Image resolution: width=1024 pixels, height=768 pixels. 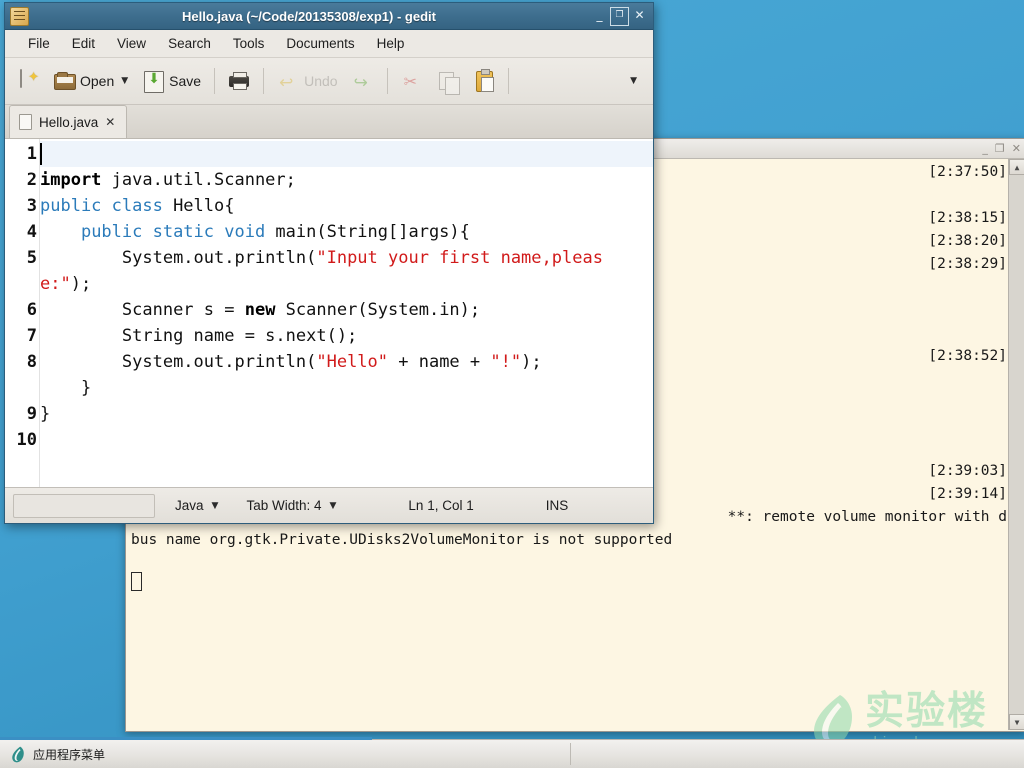 I want to click on gedit-statusbar: Java ▼ Tab Width: 4 ▼ Ln 1, Col 1 INS, so click(x=329, y=505).